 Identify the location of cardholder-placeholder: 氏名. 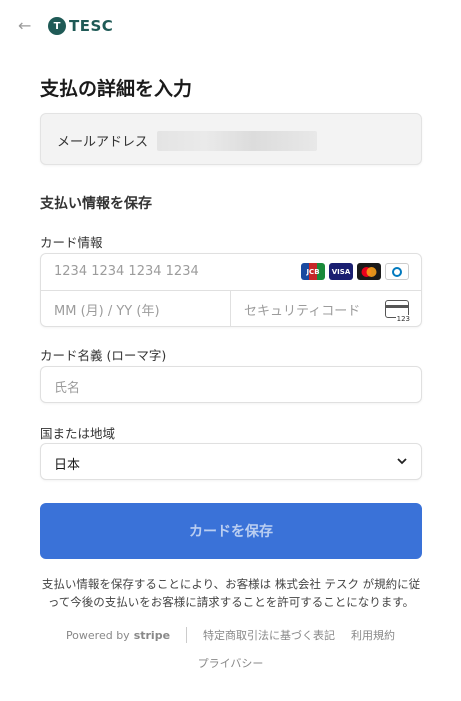
(67, 388).